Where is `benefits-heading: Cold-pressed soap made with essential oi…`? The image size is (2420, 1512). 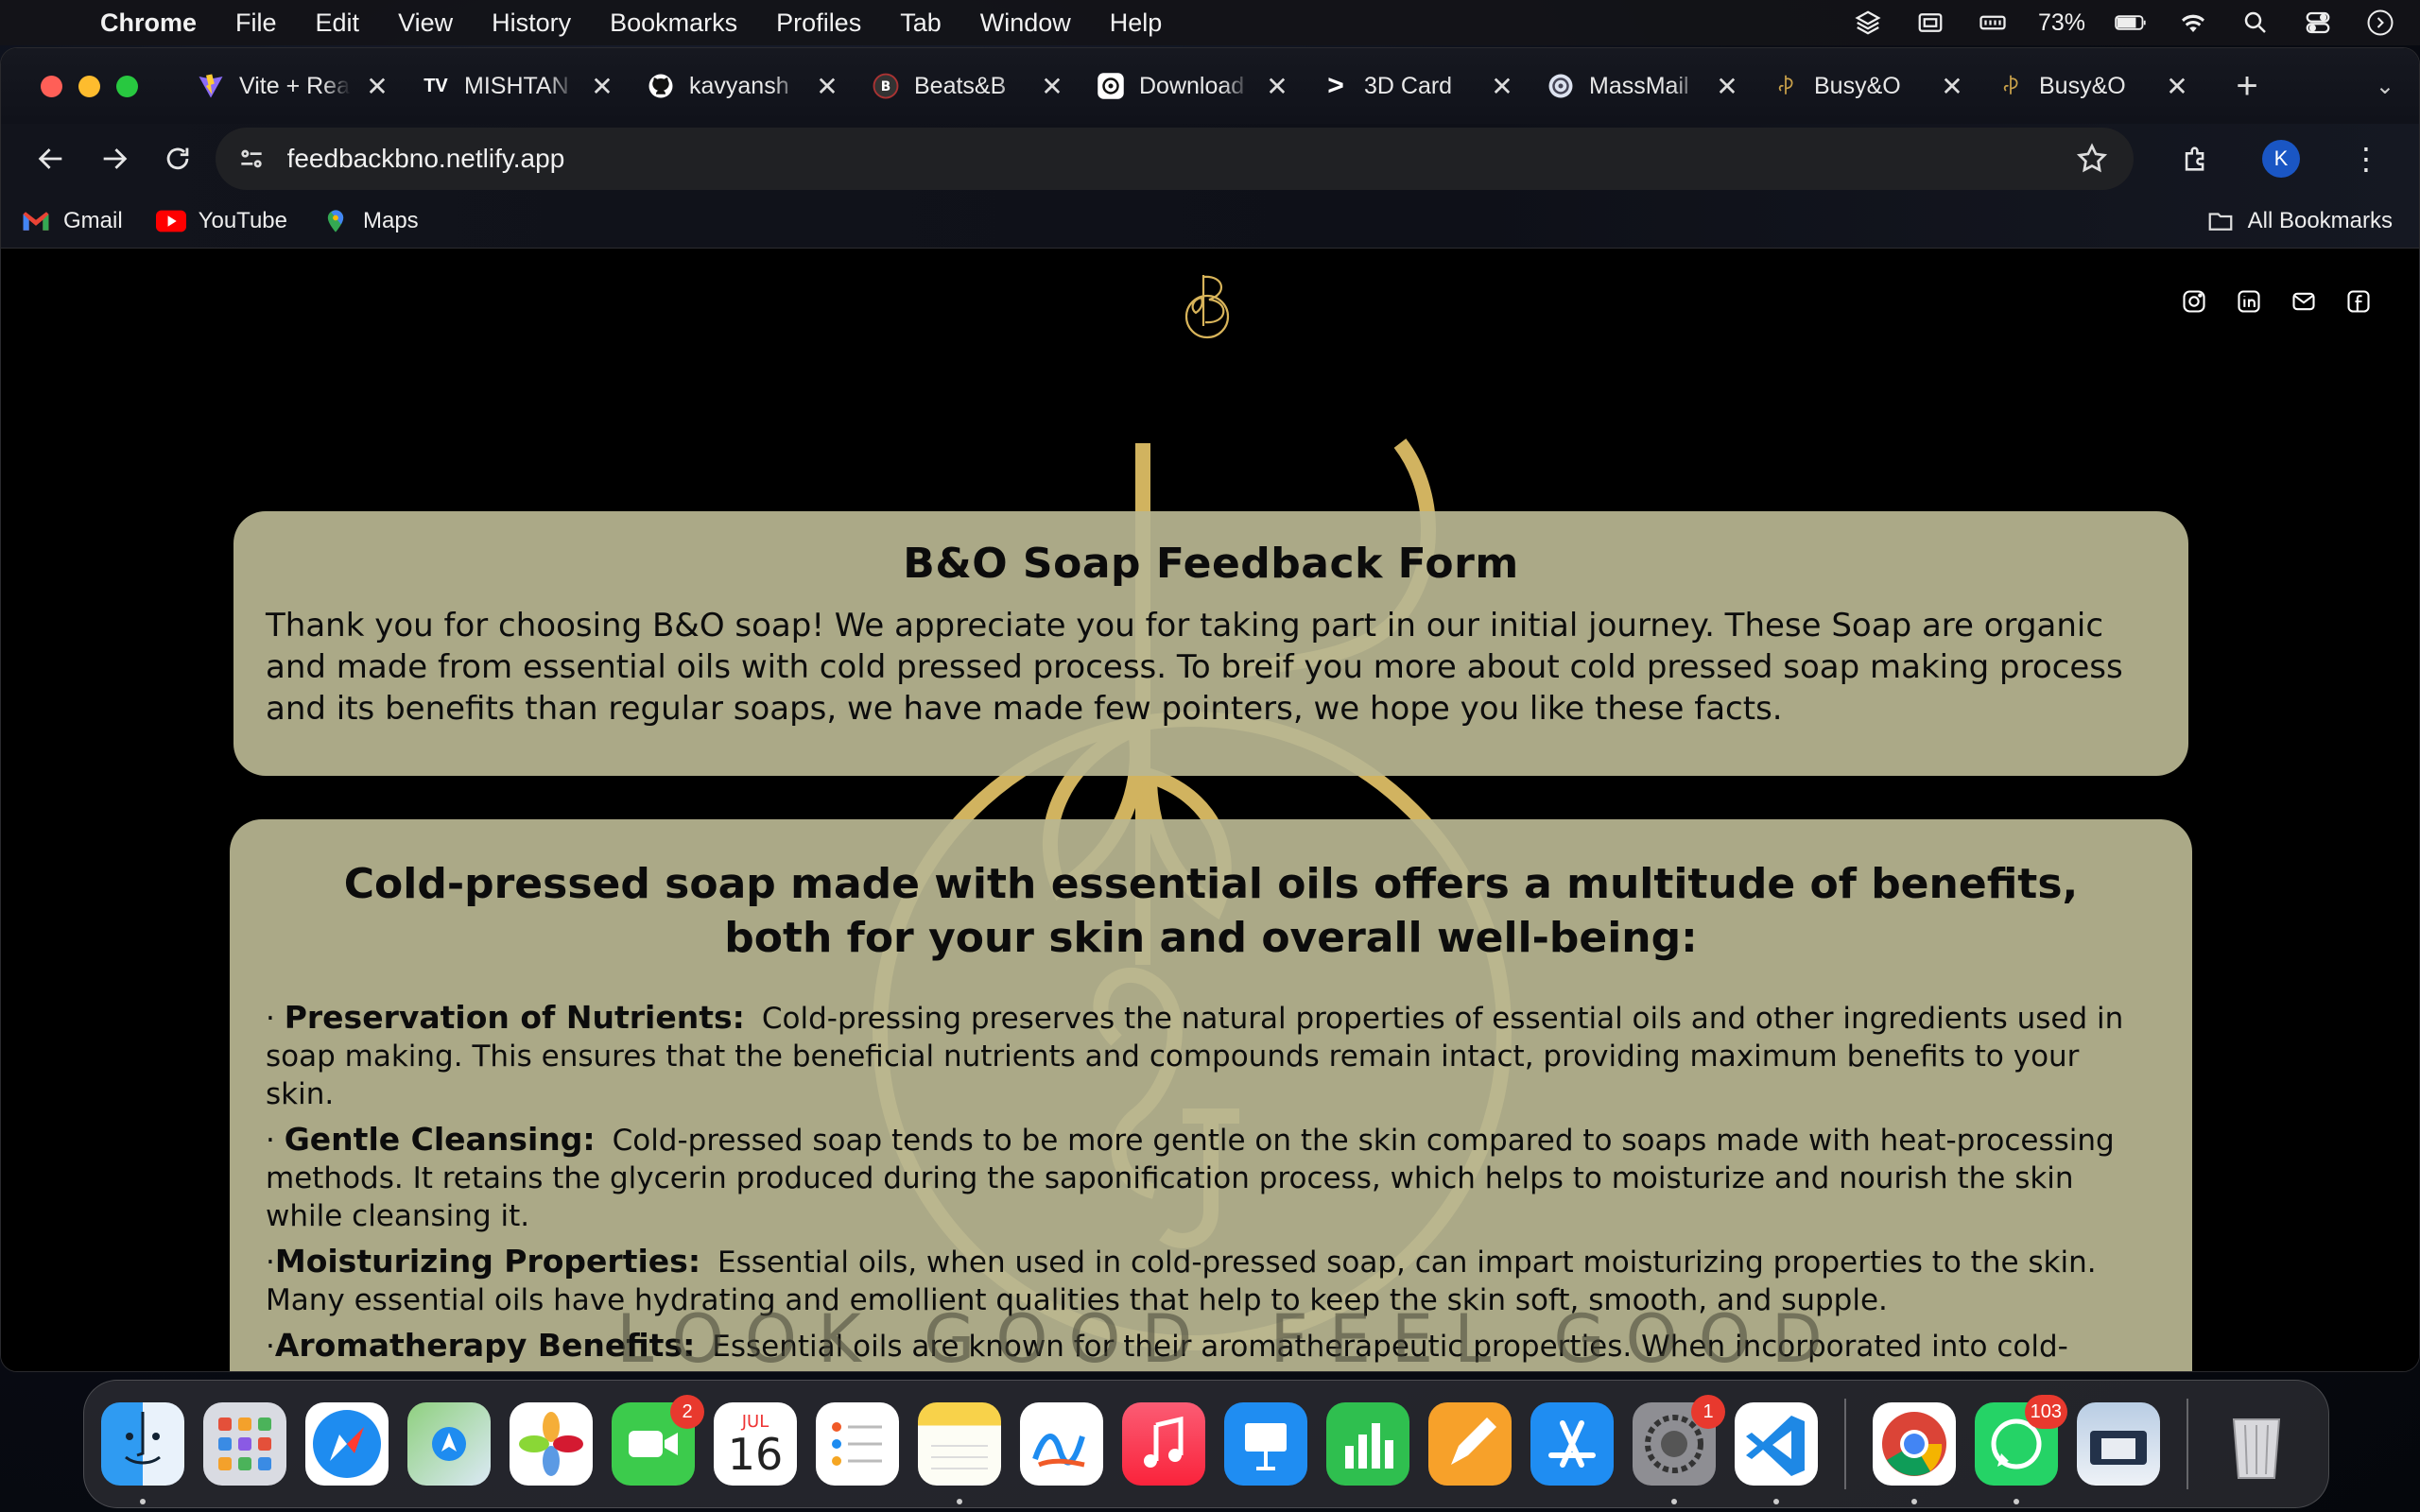
benefits-heading: Cold-pressed soap made with essential oi… is located at coordinates (1211, 911).